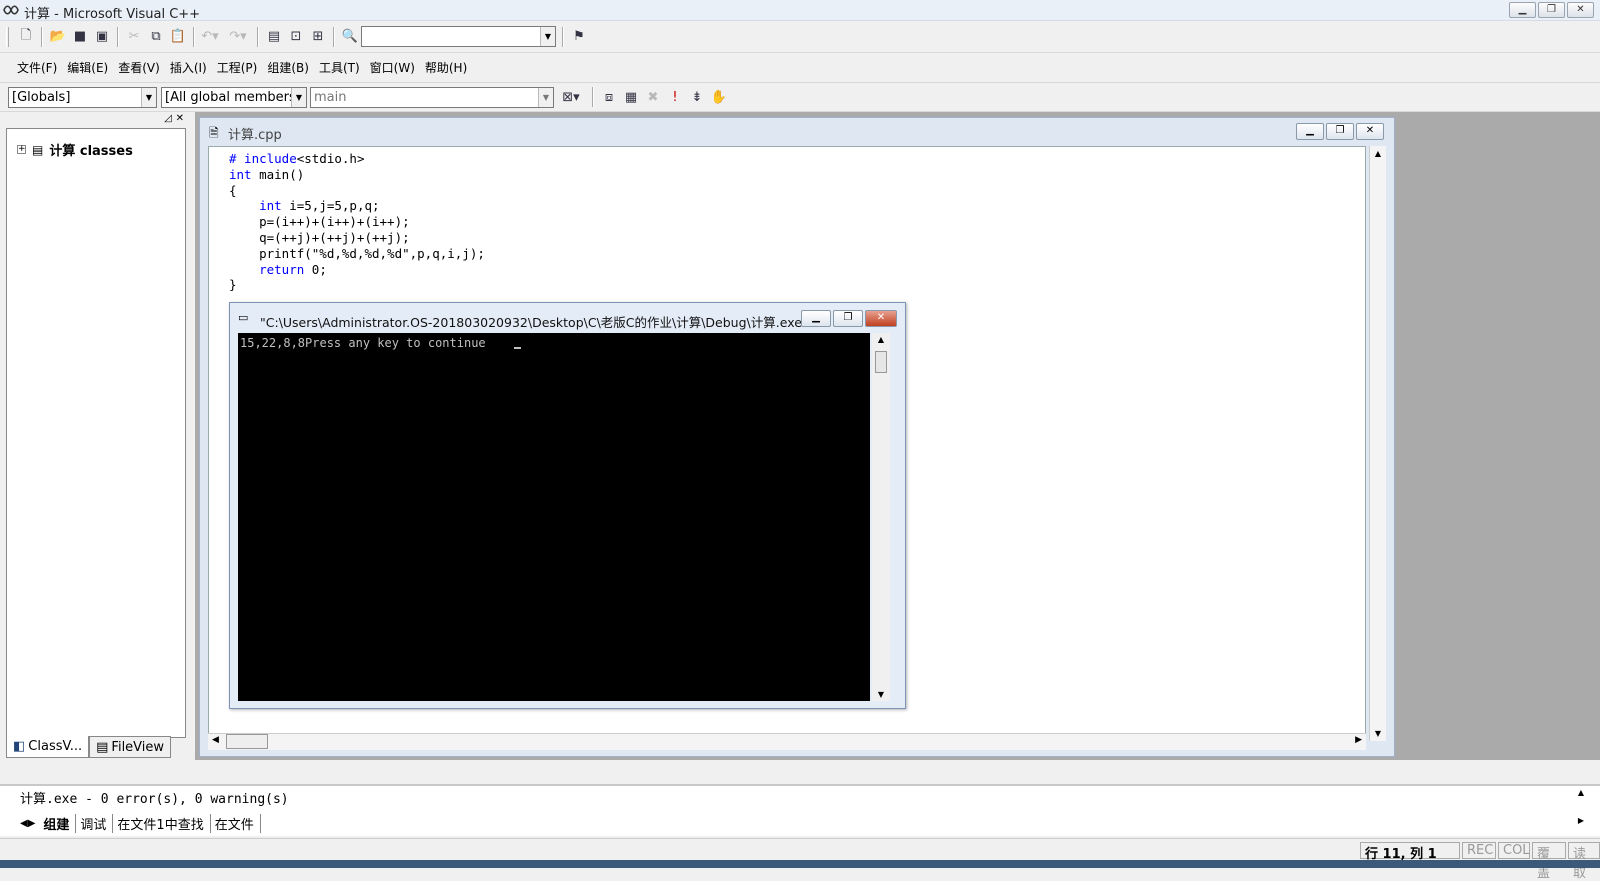  What do you see at coordinates (357, 270) in the screenshot?
I see `code-line: return 0;` at bounding box center [357, 270].